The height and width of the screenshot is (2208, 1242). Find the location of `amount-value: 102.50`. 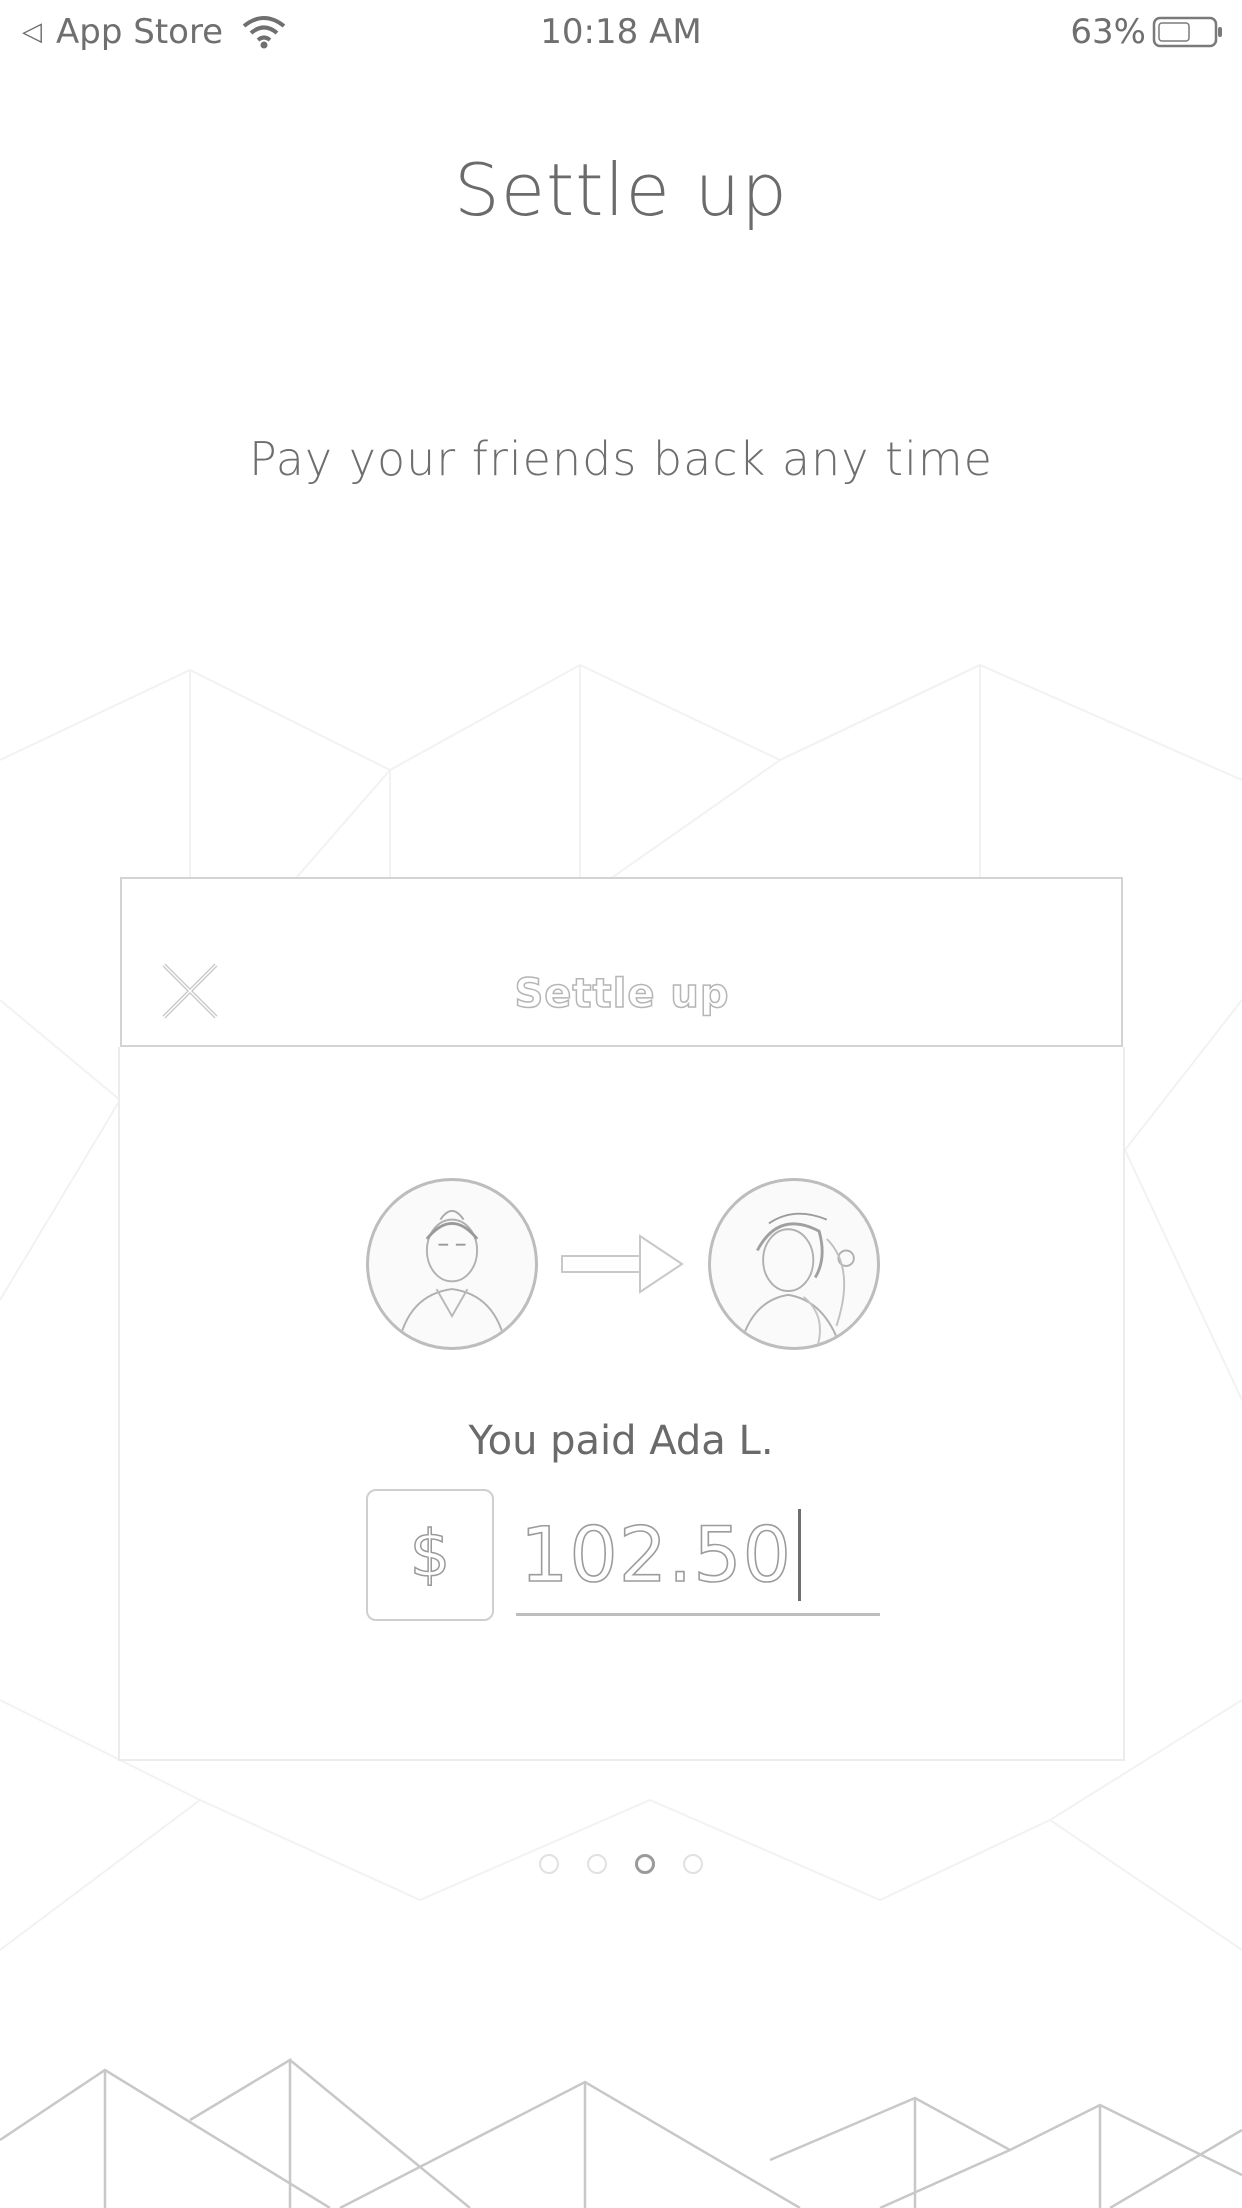

amount-value: 102.50 is located at coordinates (655, 1554).